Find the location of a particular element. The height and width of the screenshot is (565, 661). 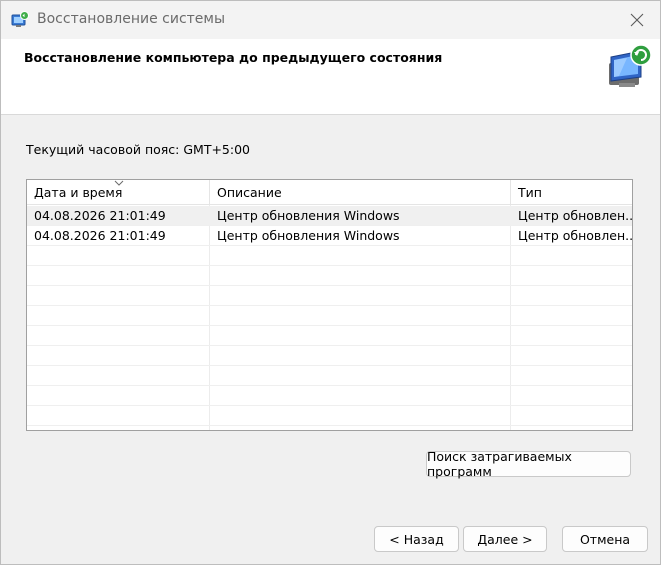

close-button is located at coordinates (637, 20).